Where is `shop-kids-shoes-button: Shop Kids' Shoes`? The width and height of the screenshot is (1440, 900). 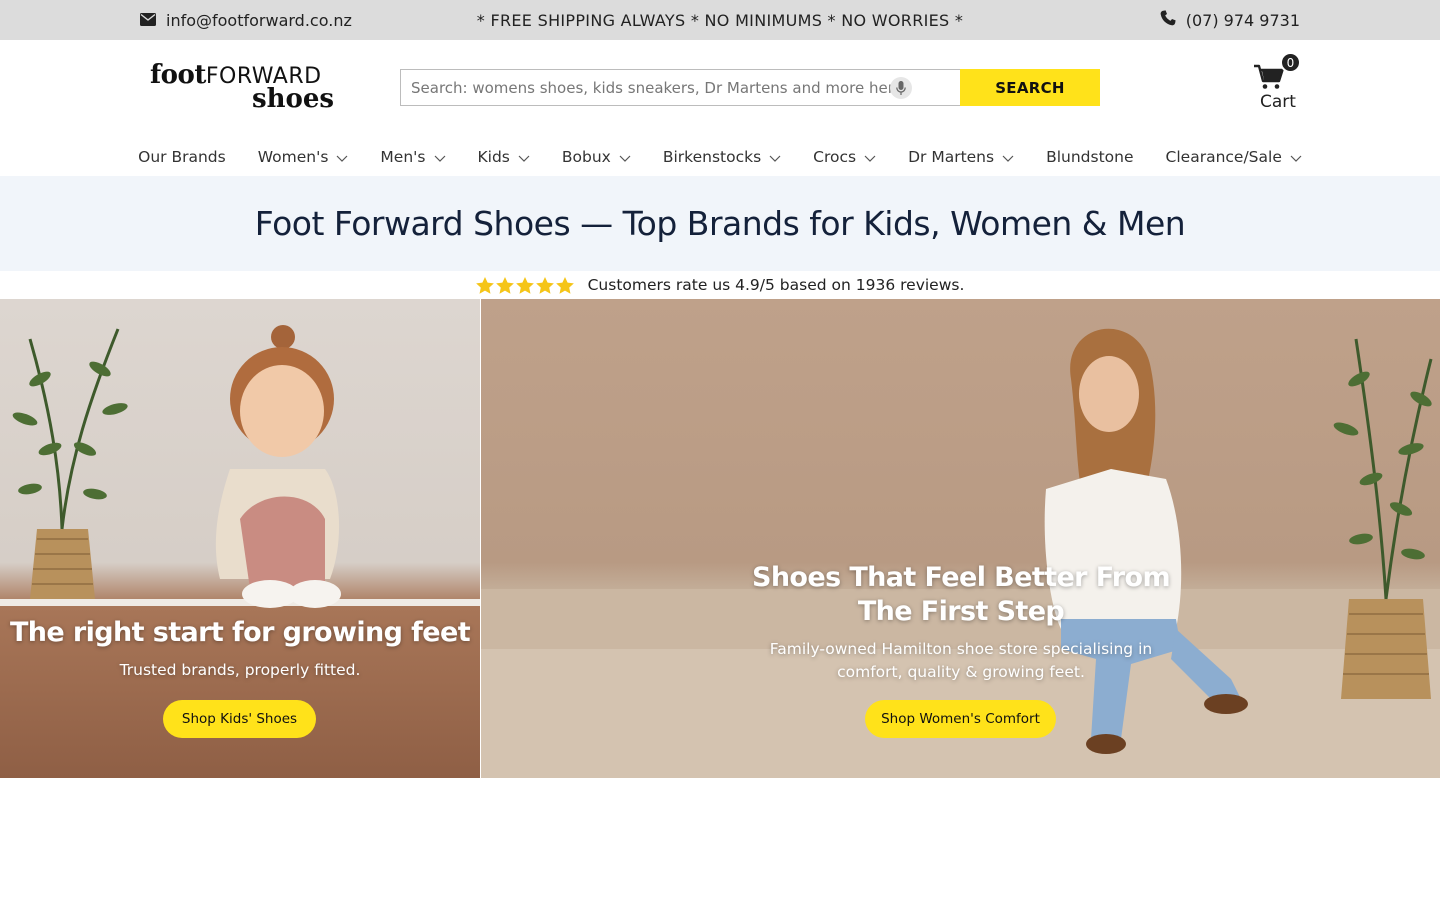 shop-kids-shoes-button: Shop Kids' Shoes is located at coordinates (239, 719).